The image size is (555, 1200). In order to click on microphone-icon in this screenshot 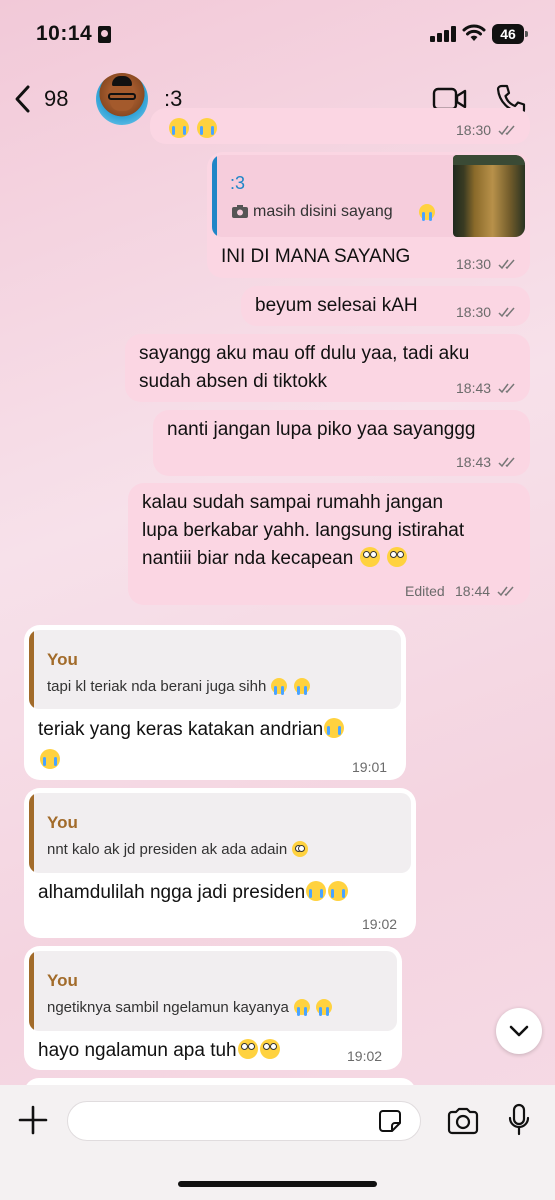, I will do `click(519, 1120)`.